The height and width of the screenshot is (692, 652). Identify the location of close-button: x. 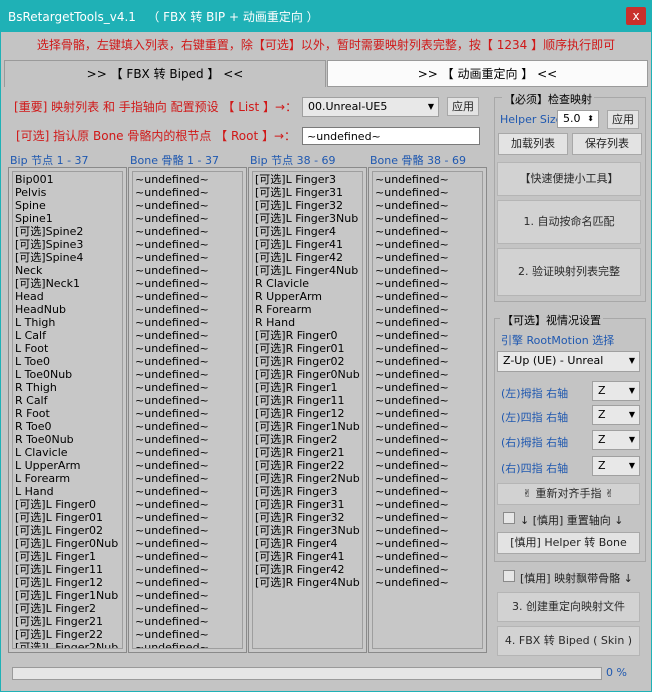
(636, 16).